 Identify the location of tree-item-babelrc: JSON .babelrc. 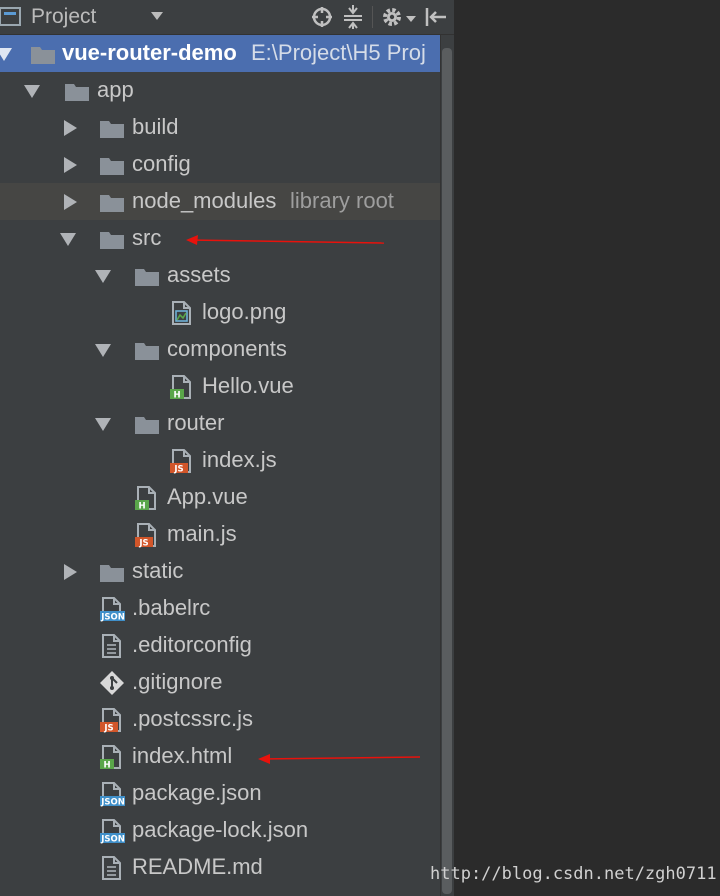
(227, 608).